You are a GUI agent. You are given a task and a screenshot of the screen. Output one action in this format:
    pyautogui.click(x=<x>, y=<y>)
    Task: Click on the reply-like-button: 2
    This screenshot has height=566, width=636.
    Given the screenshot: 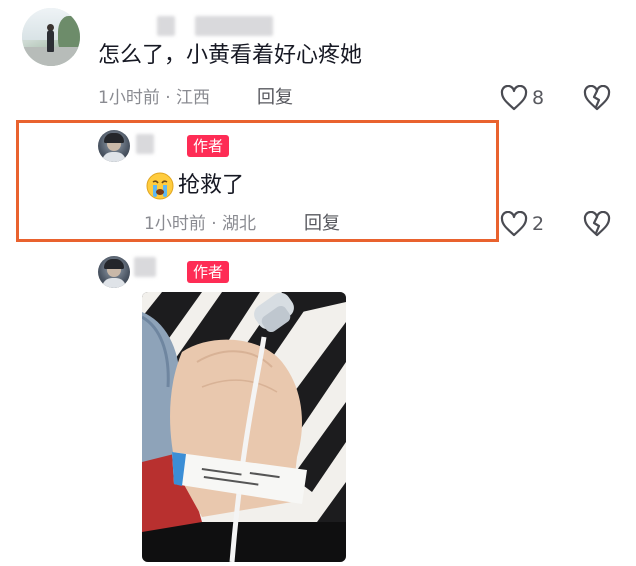 What is the action you would take?
    pyautogui.click(x=522, y=224)
    